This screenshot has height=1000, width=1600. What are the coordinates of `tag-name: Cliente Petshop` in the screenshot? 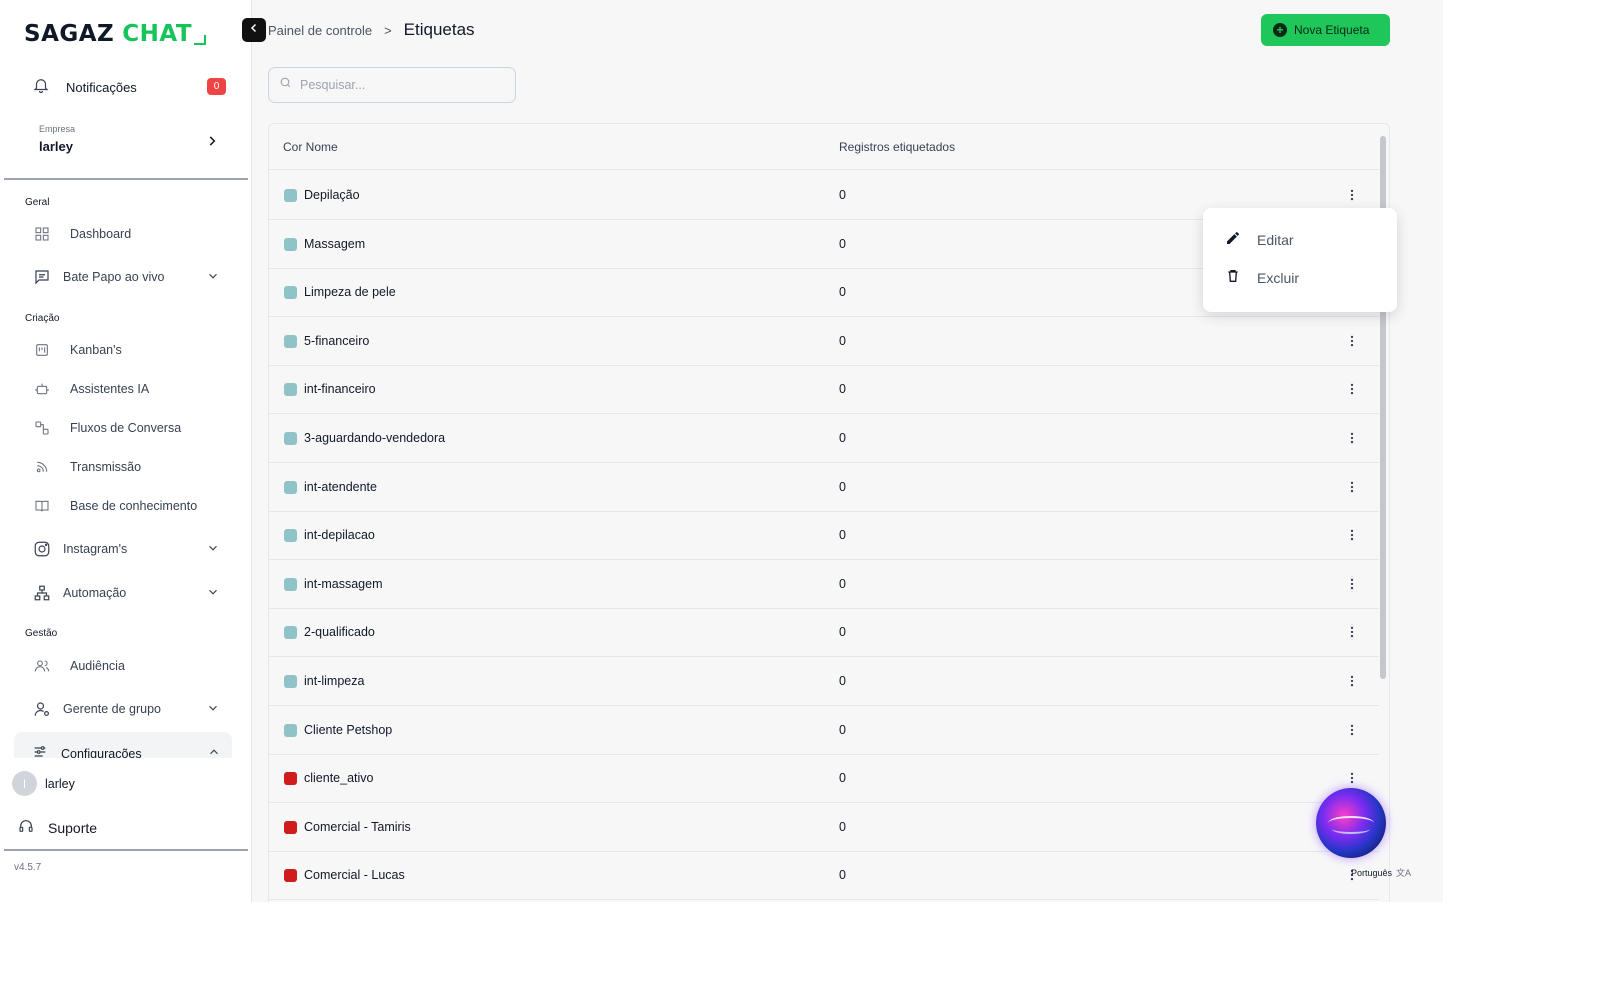 It's located at (348, 729).